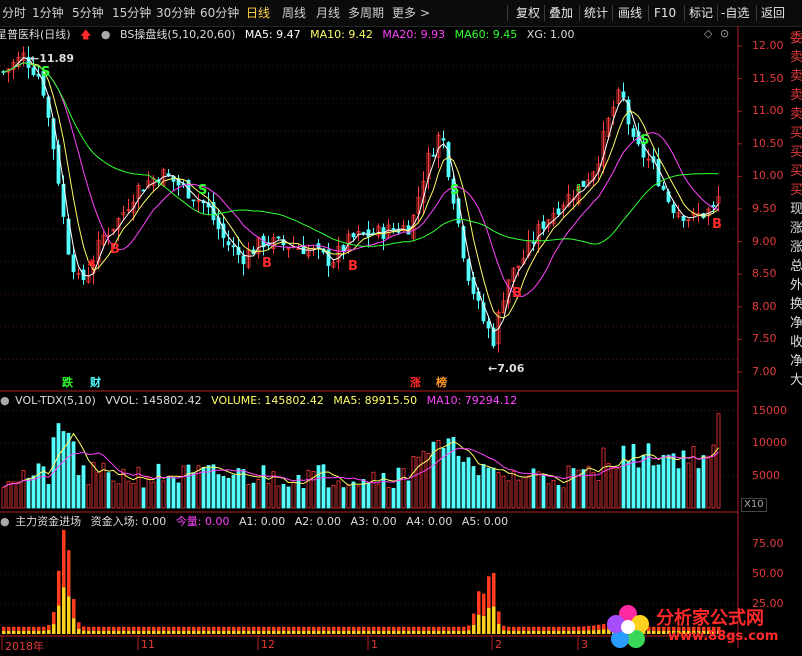 This screenshot has width=802, height=656. I want to click on period-tab-more: 更多 >, so click(411, 13).